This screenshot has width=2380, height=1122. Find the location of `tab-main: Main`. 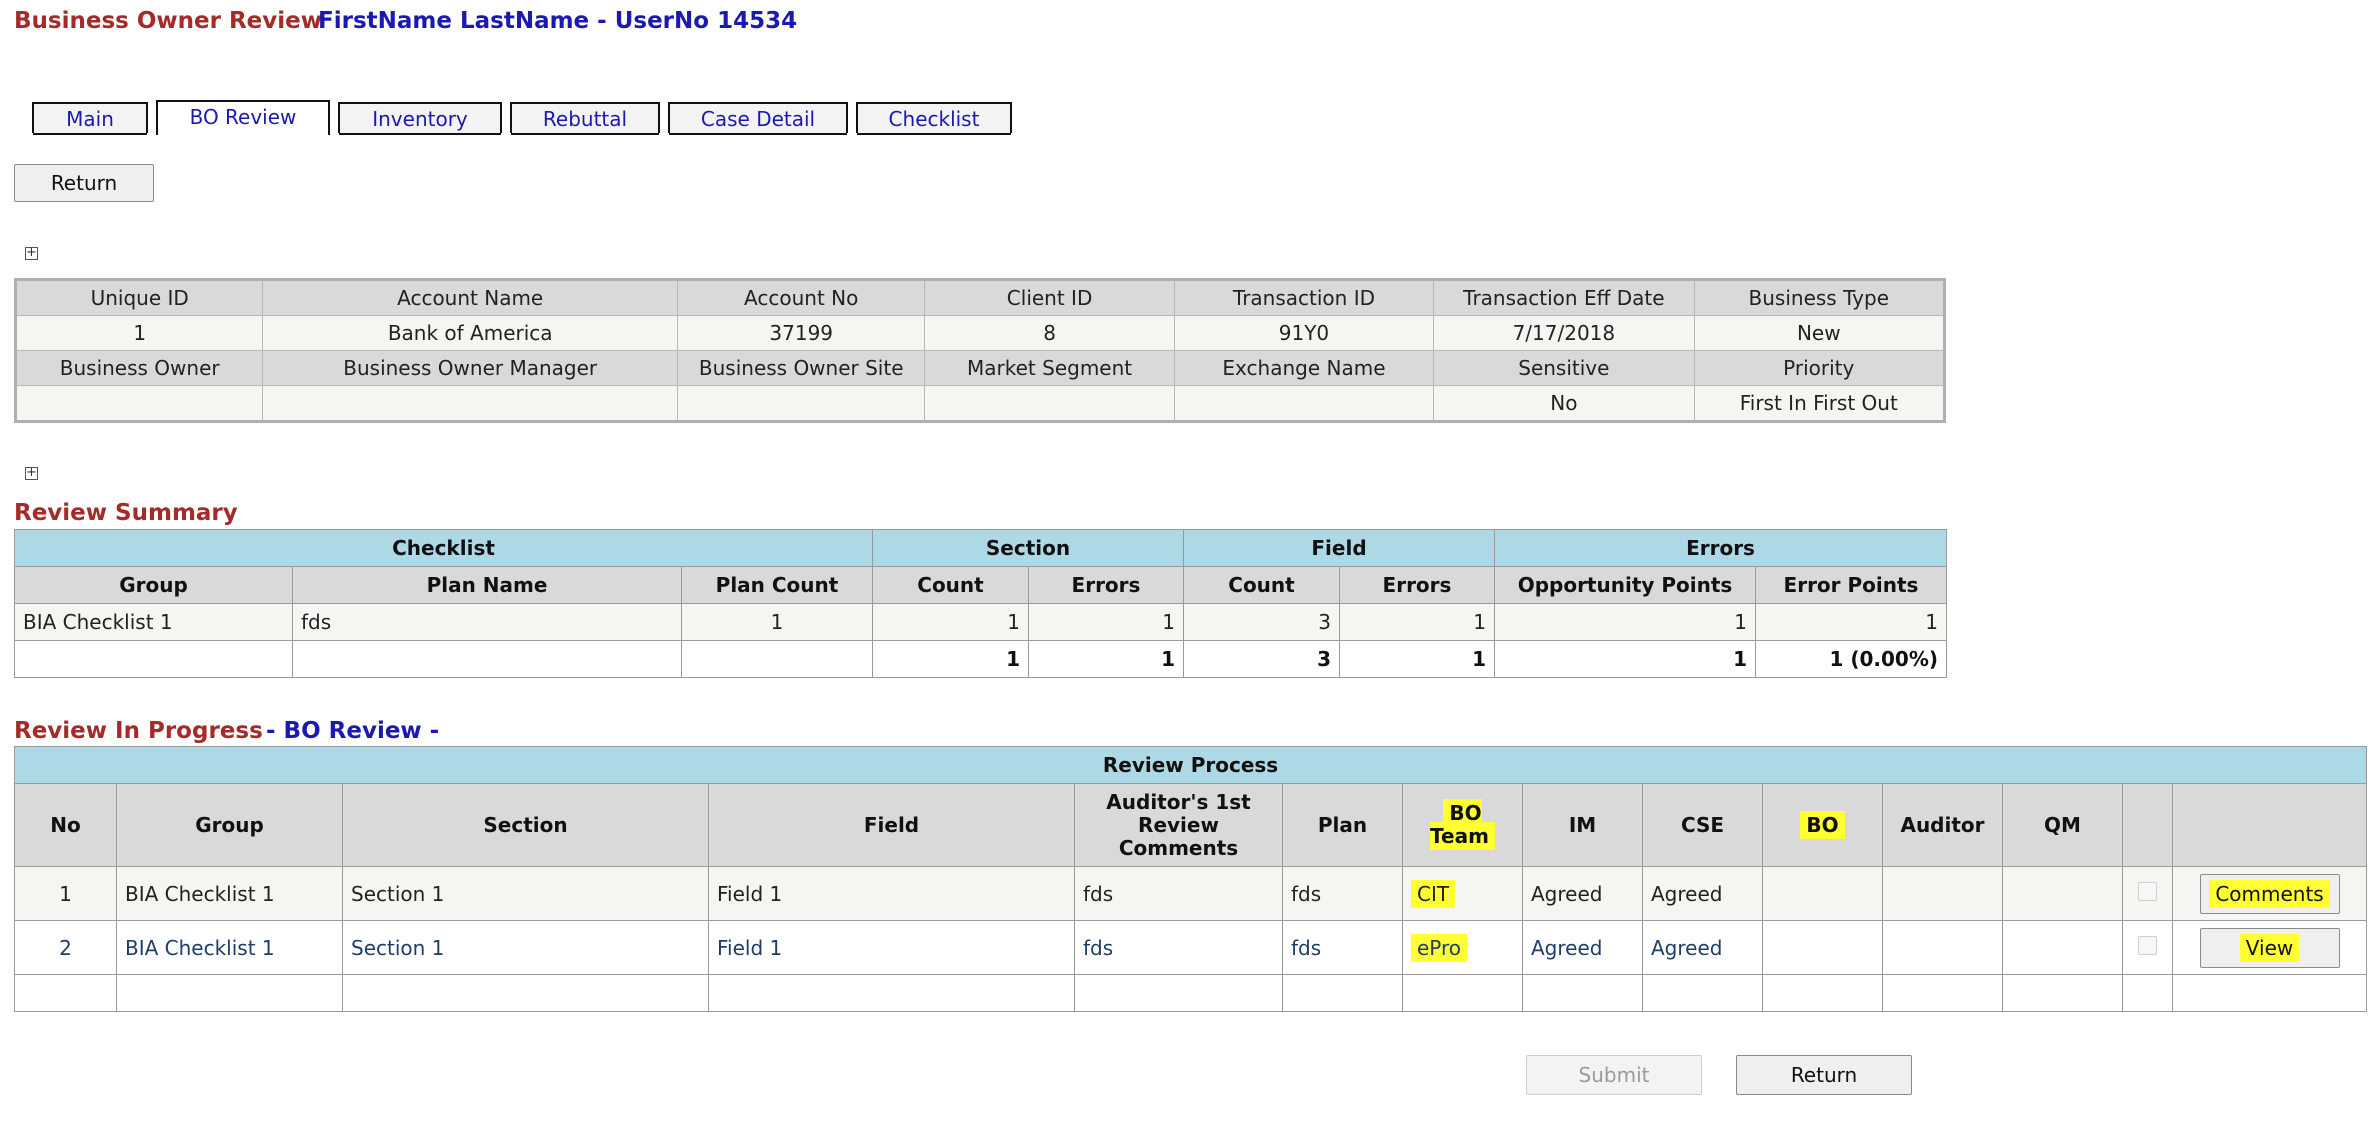

tab-main: Main is located at coordinates (90, 118).